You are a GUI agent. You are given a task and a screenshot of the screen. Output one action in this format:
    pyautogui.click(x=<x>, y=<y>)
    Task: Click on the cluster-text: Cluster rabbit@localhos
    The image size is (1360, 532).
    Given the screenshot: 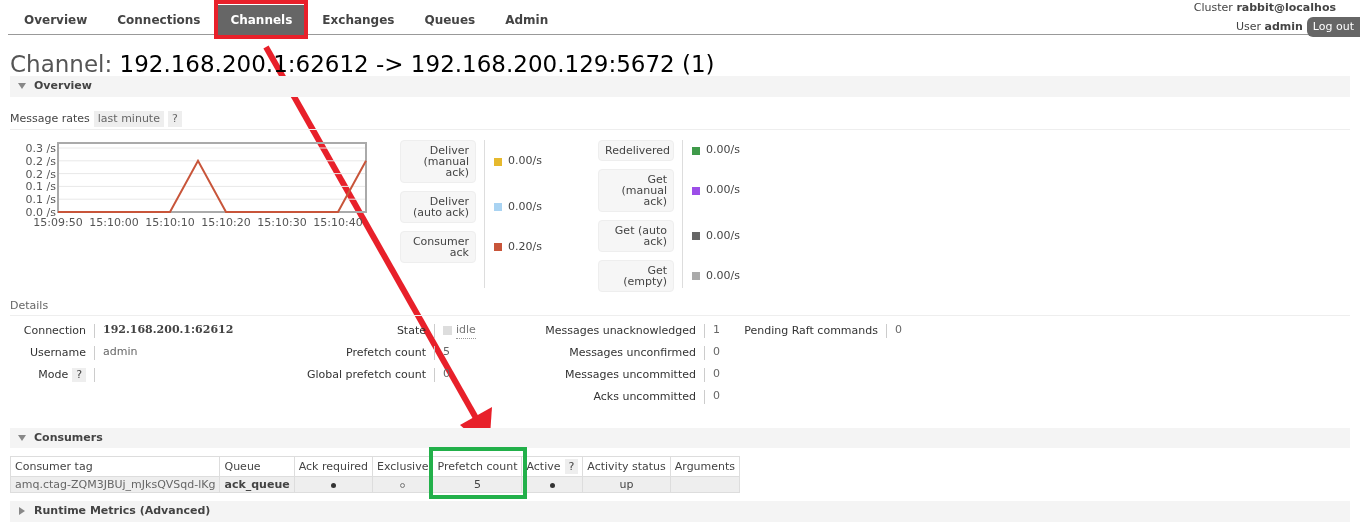 What is the action you would take?
    pyautogui.click(x=1264, y=8)
    